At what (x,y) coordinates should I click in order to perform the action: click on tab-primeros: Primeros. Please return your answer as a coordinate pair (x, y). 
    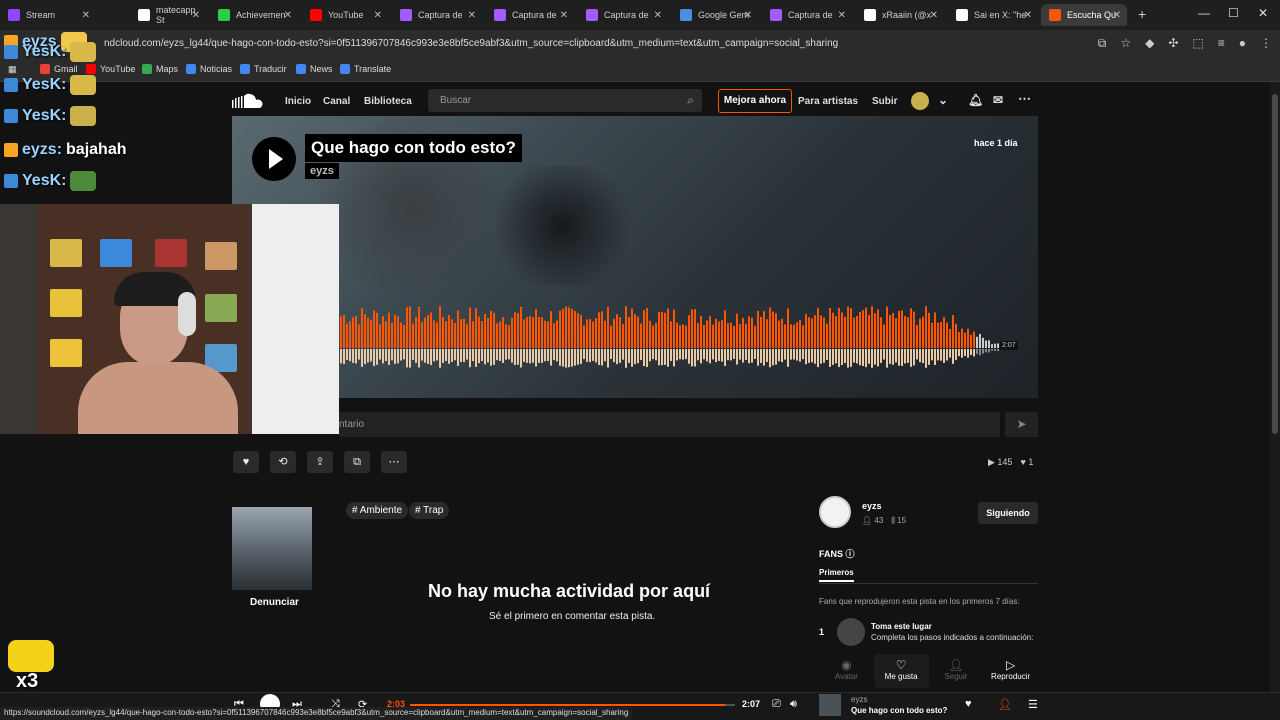
    Looking at the image, I should click on (836, 575).